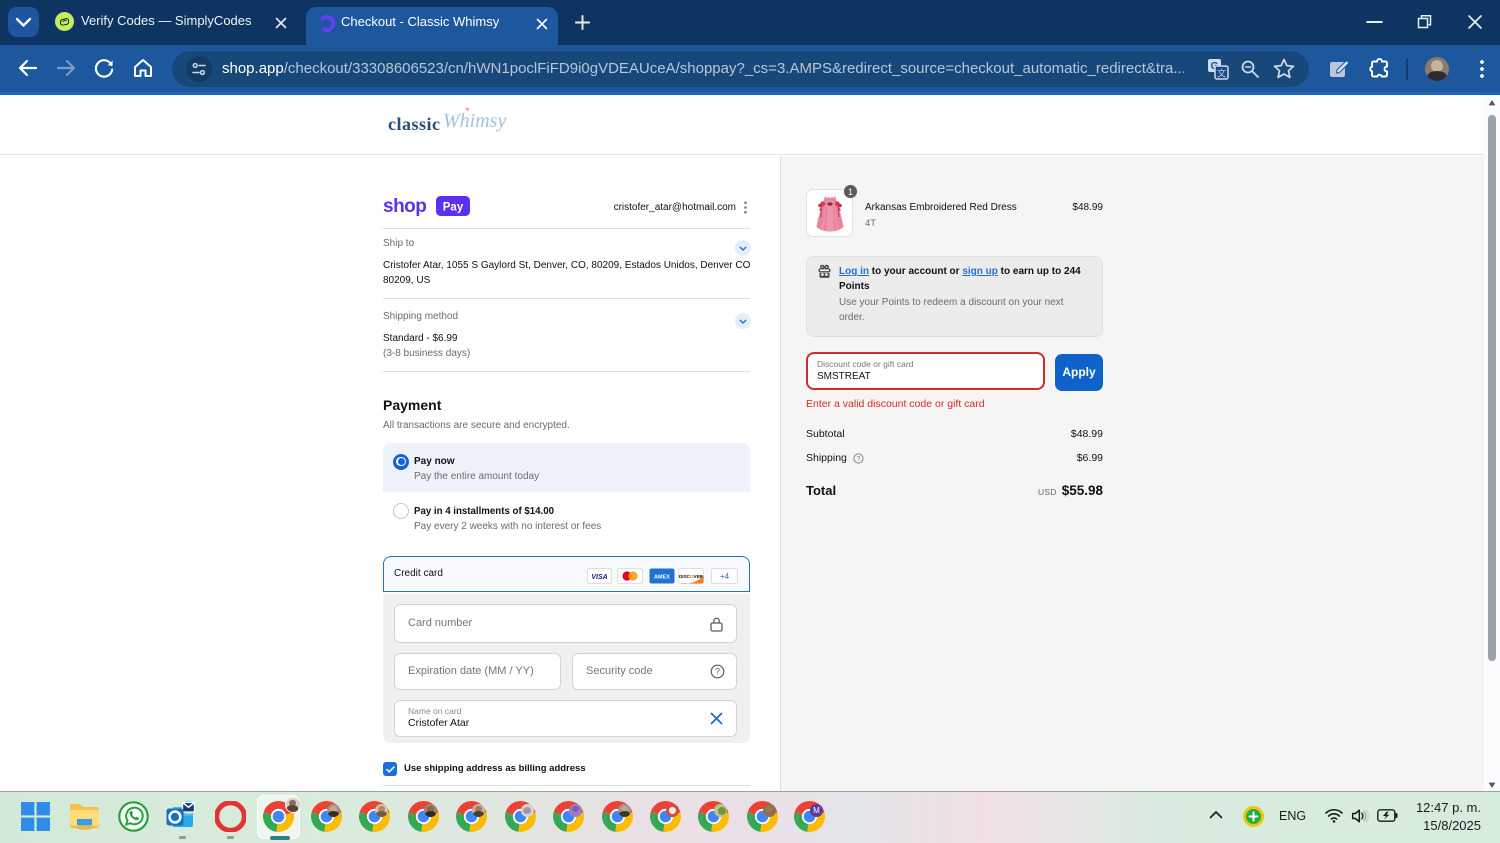  I want to click on svg-text: Pay, so click(453, 208).